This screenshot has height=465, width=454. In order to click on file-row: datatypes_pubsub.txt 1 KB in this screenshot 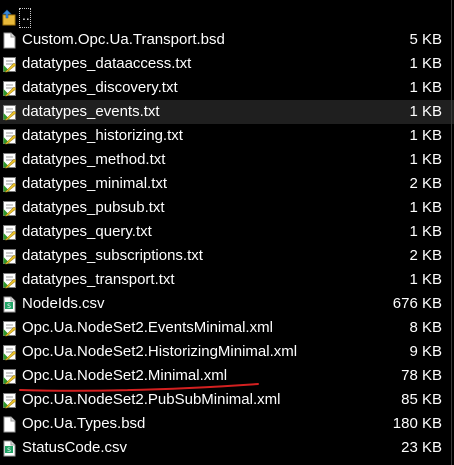, I will do `click(227, 208)`.